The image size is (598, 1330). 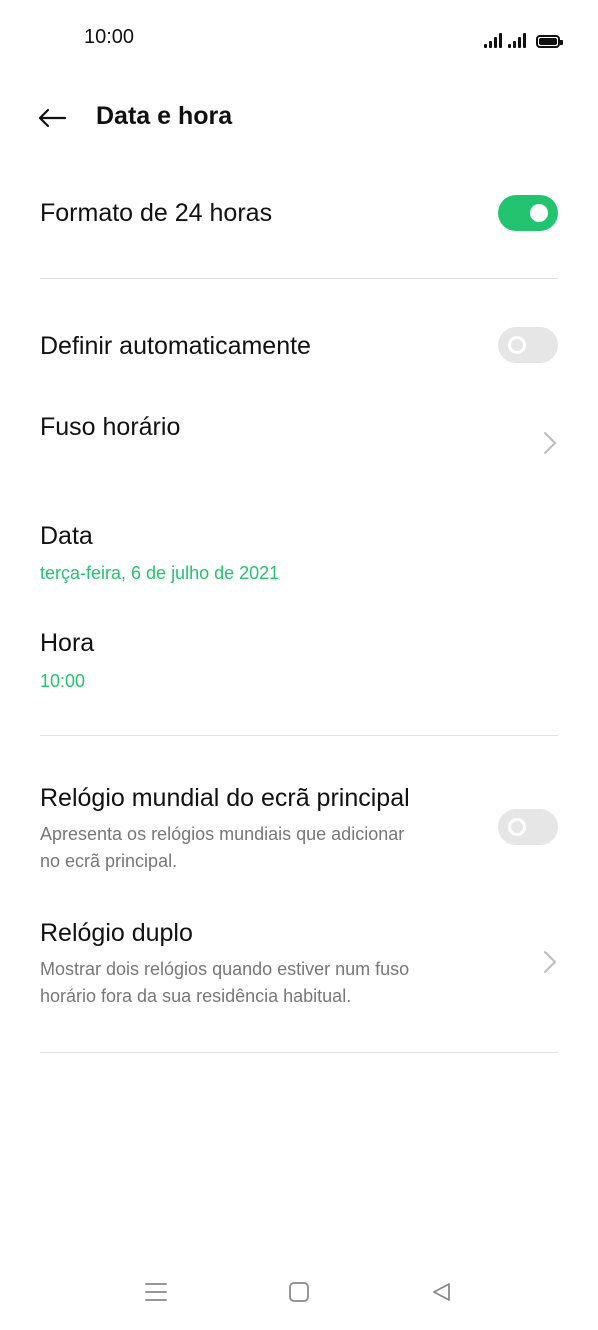 I want to click on home-square-icon, so click(x=299, y=1292).